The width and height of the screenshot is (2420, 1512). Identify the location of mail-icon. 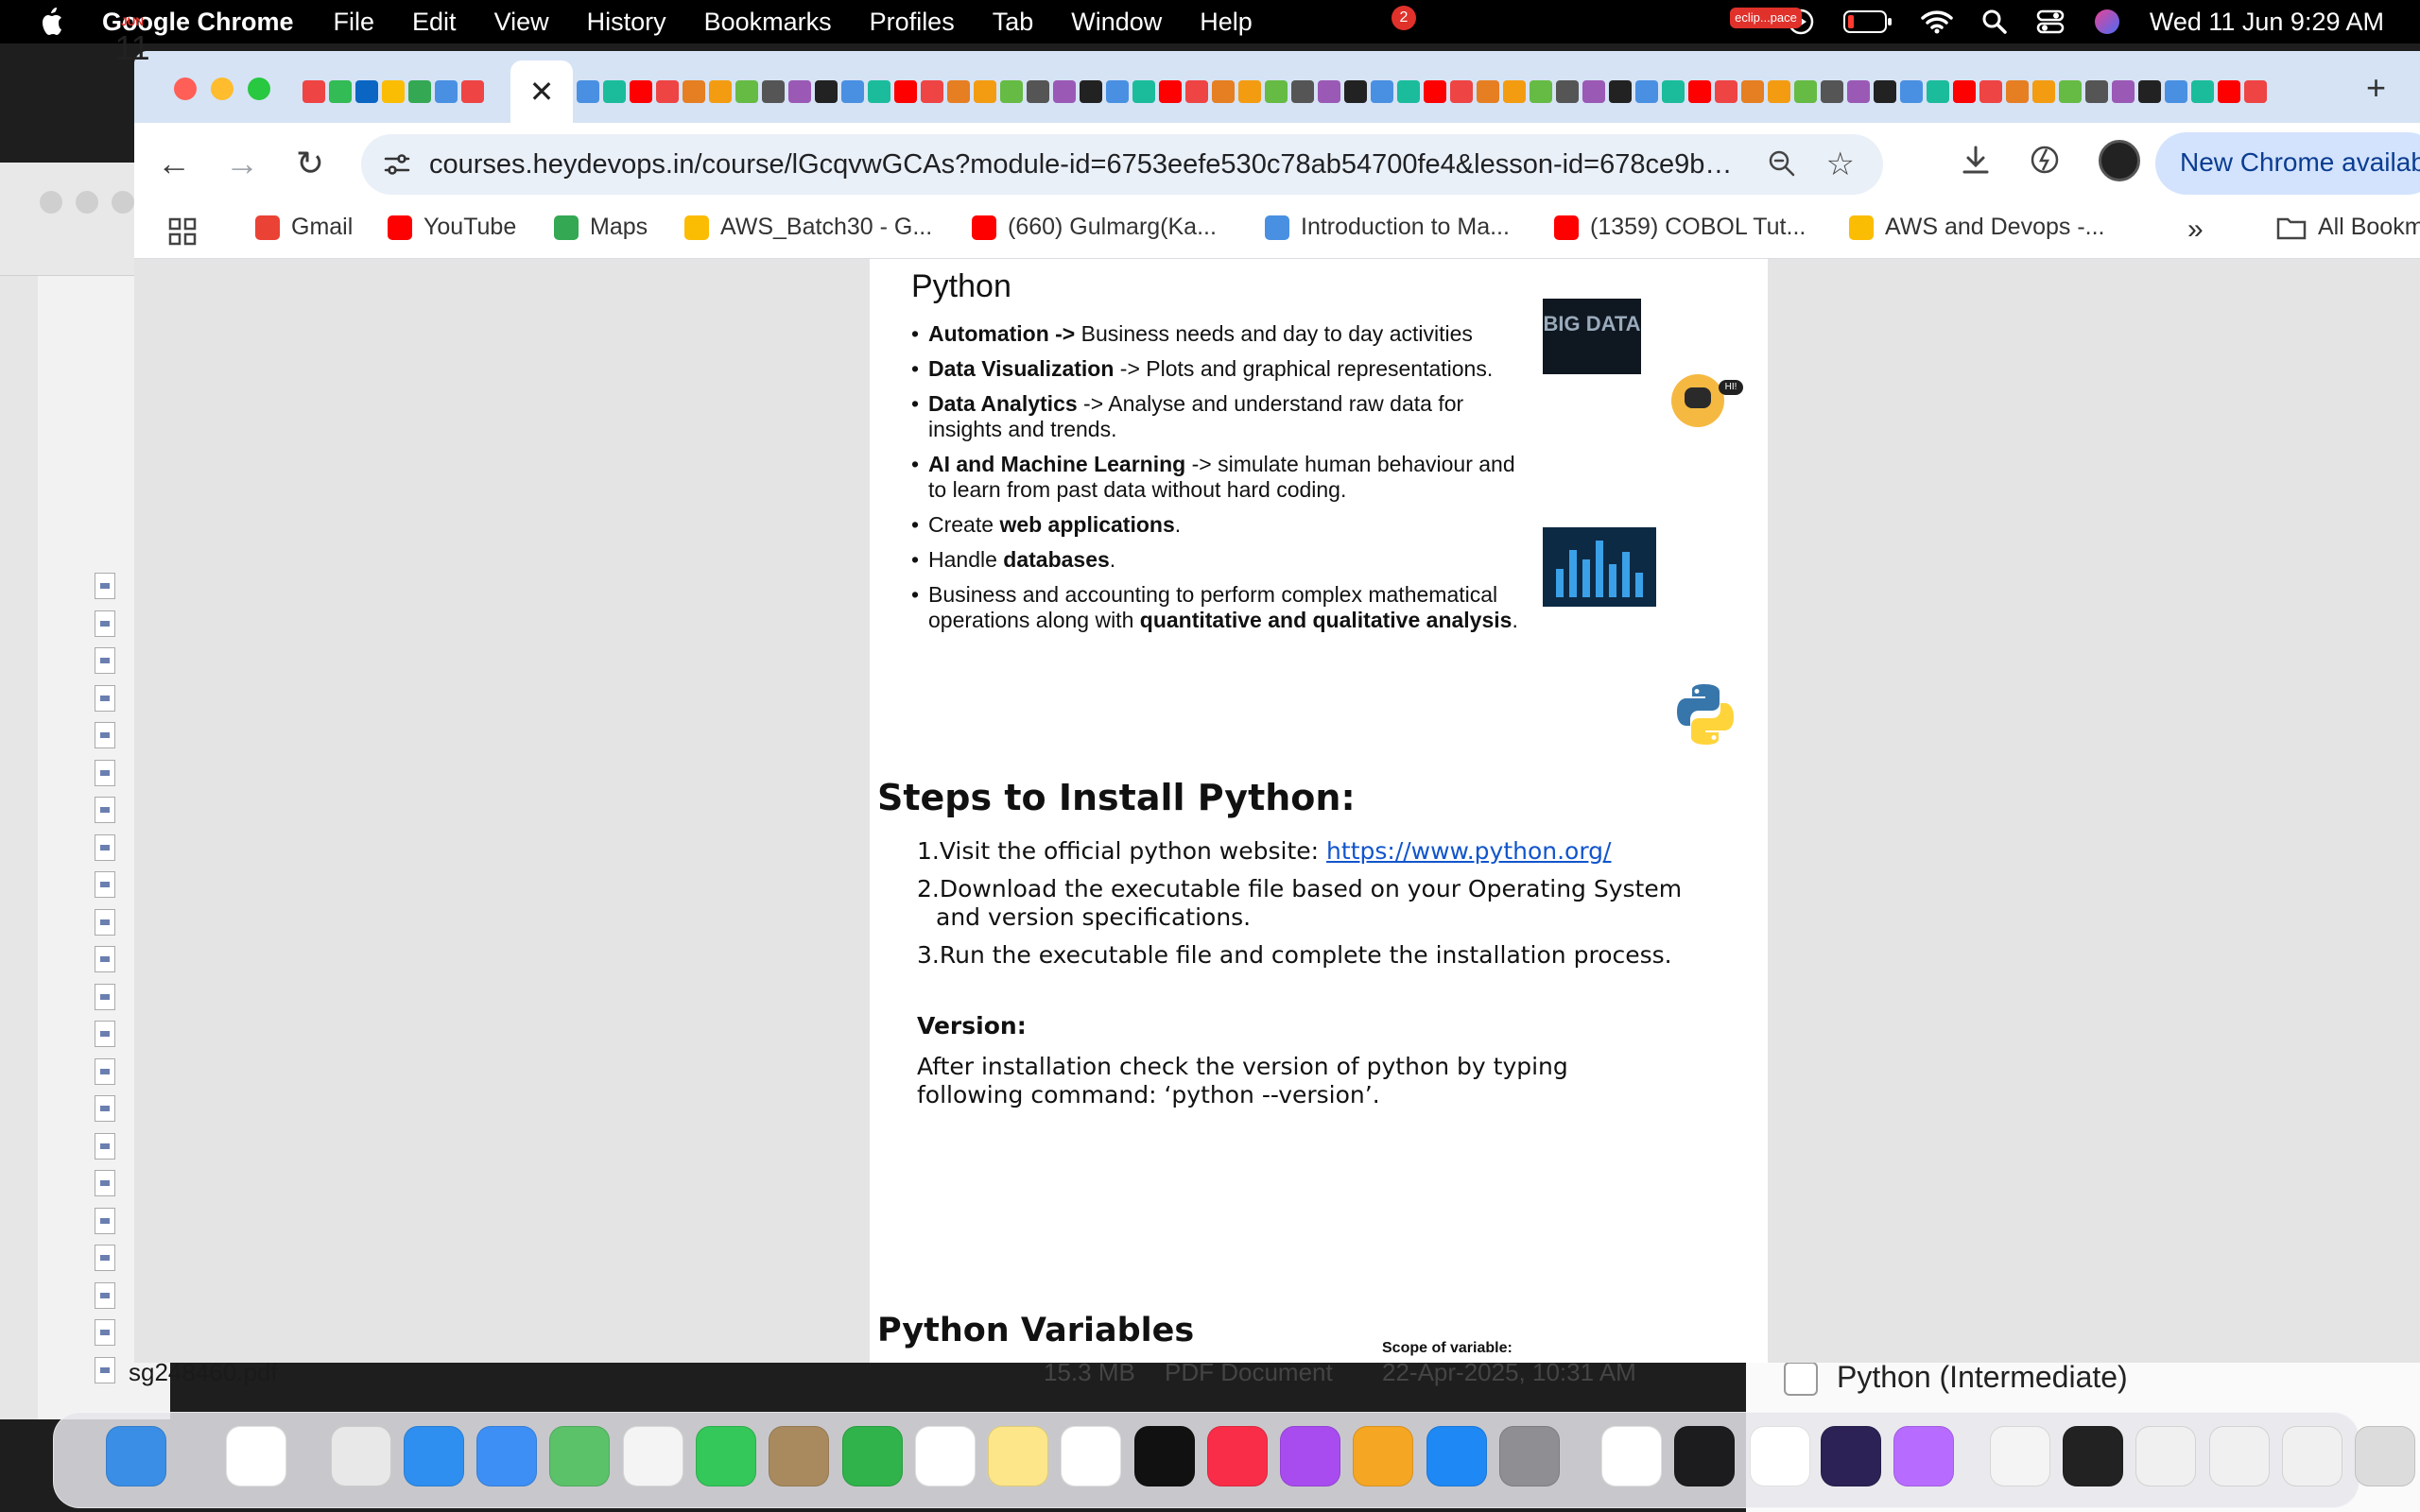
(507, 1456).